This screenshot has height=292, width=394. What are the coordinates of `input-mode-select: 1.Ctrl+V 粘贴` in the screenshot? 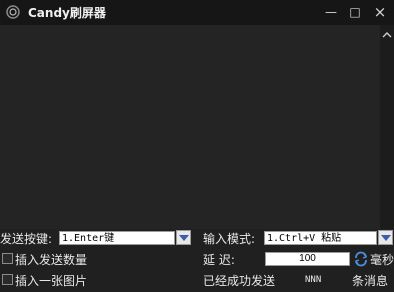 It's located at (320, 238).